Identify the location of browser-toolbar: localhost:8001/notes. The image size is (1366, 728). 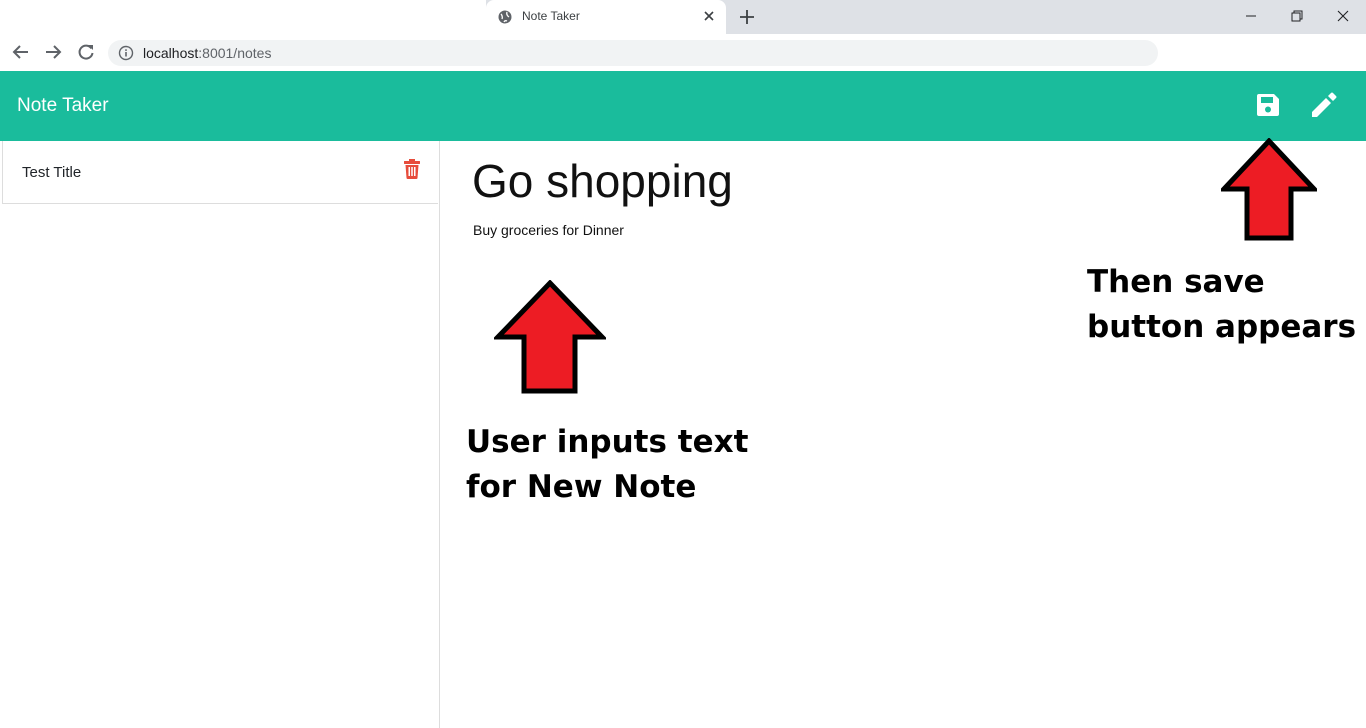
(683, 52).